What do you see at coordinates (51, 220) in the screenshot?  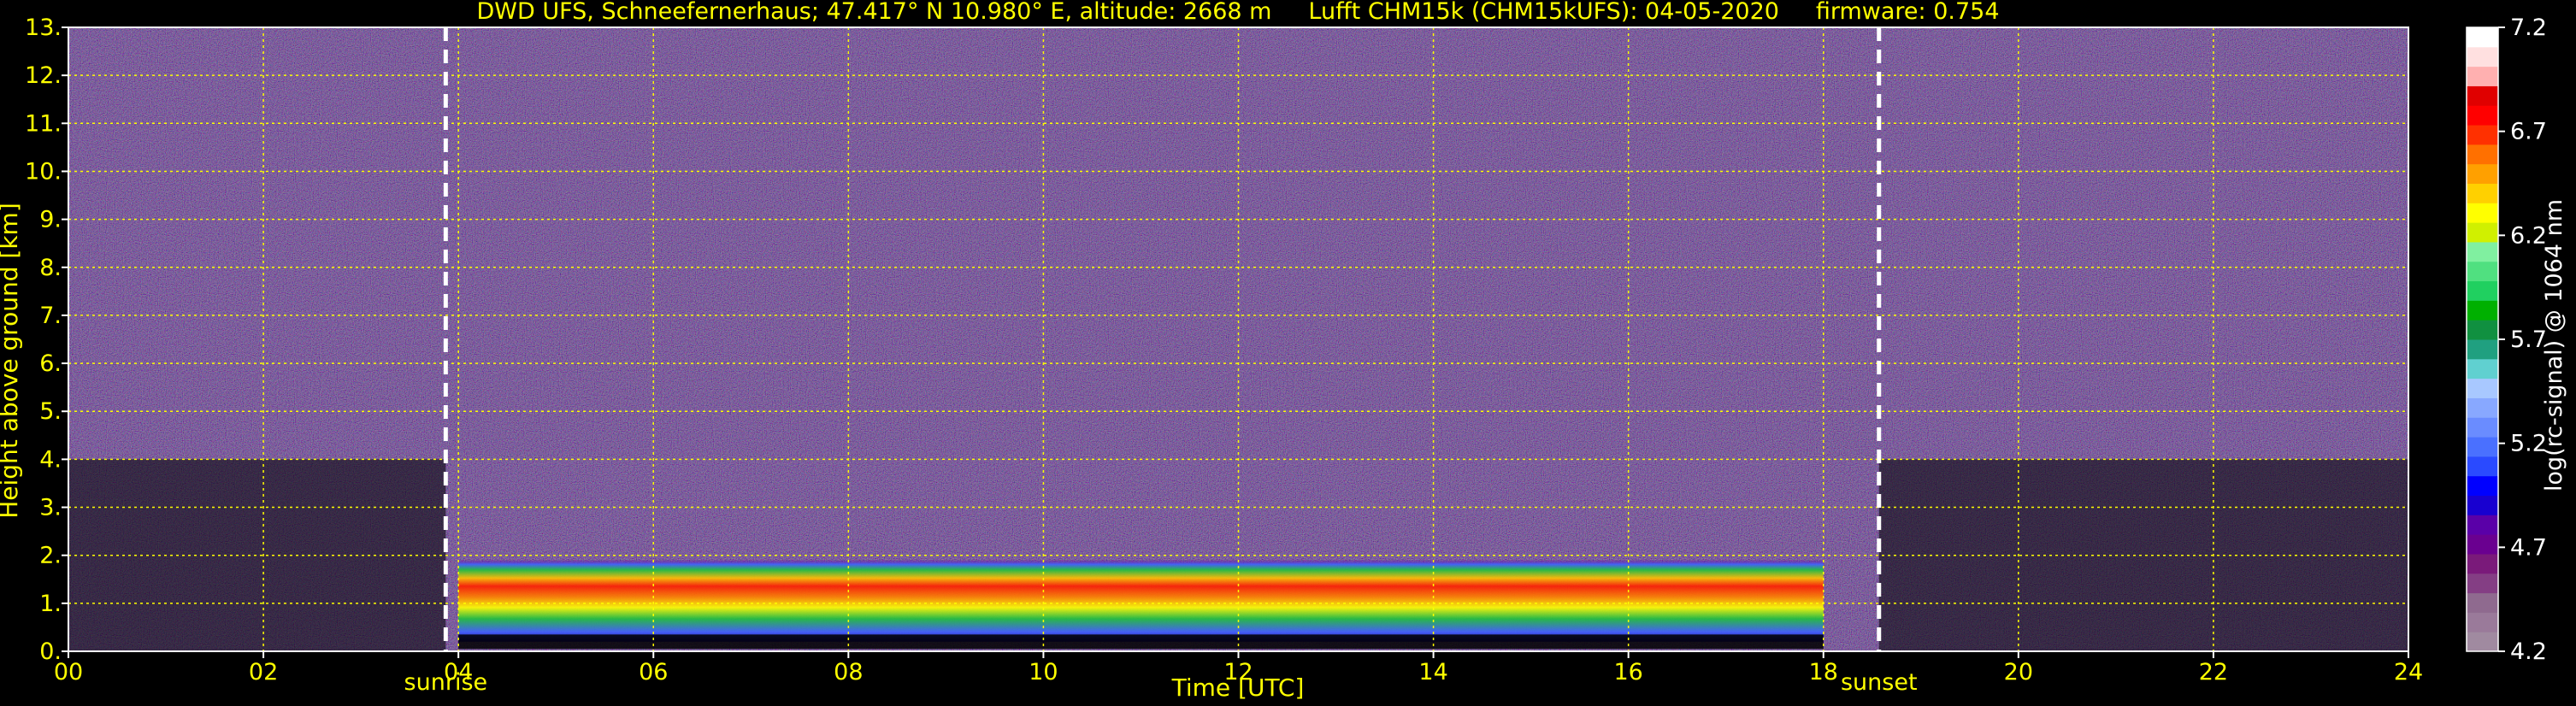 I see `y-tick-label: 9.` at bounding box center [51, 220].